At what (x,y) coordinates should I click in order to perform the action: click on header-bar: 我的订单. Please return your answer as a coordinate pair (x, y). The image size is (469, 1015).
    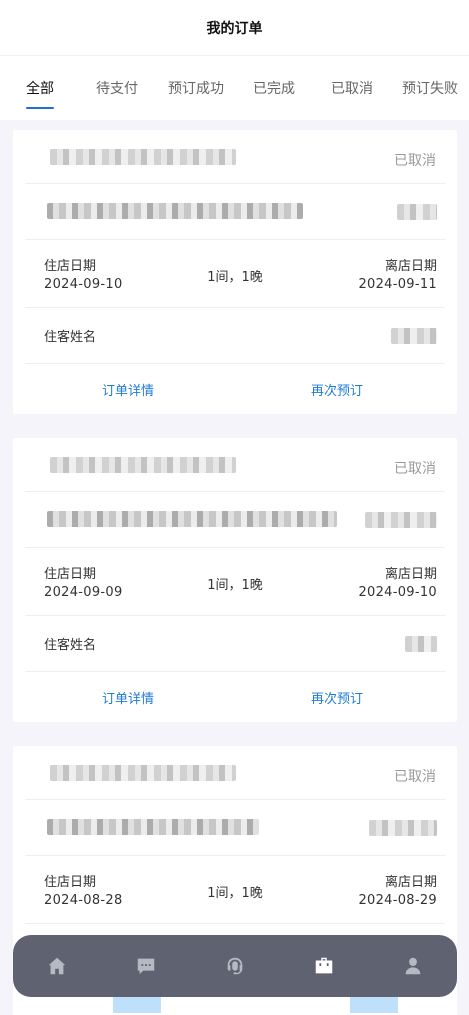
    Looking at the image, I should click on (234, 28).